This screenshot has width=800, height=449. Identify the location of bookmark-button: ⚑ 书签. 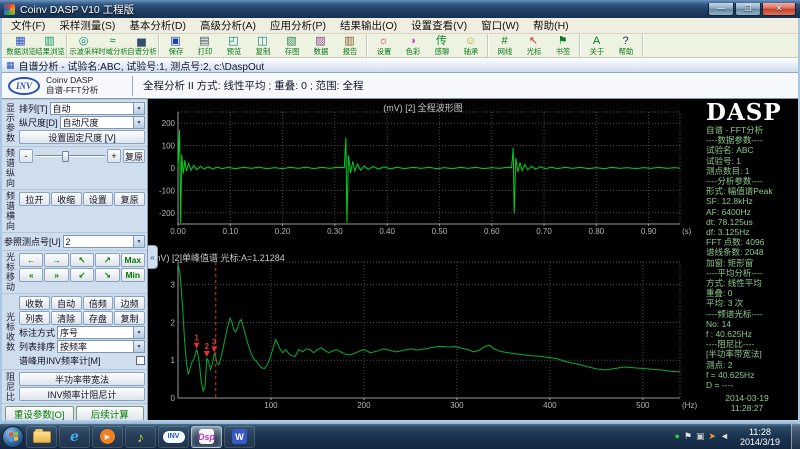
(562, 45).